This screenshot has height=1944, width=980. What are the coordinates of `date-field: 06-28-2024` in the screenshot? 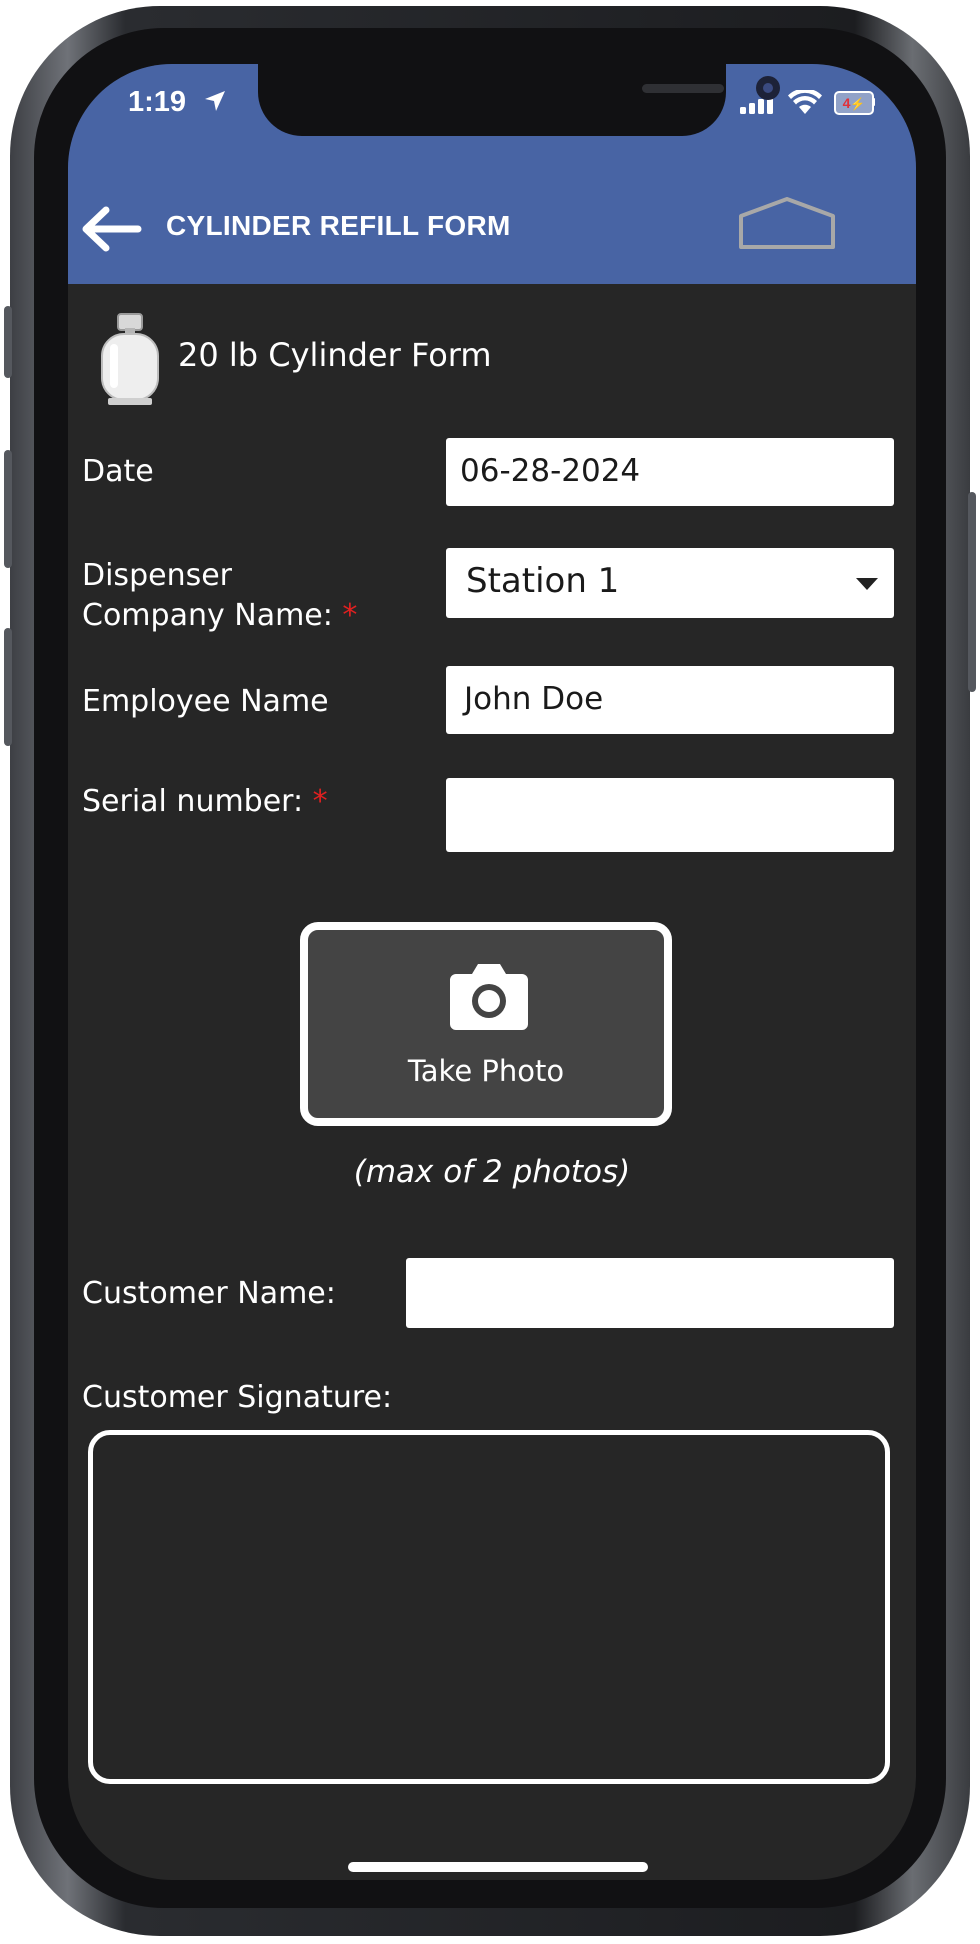 It's located at (670, 472).